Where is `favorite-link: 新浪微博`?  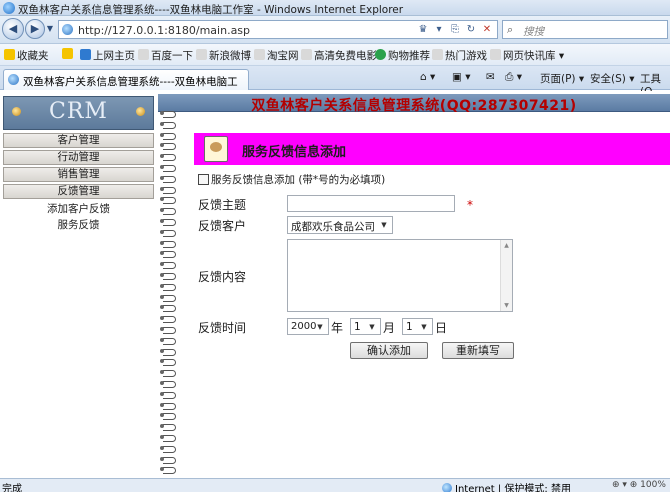 favorite-link: 新浪微博 is located at coordinates (223, 55).